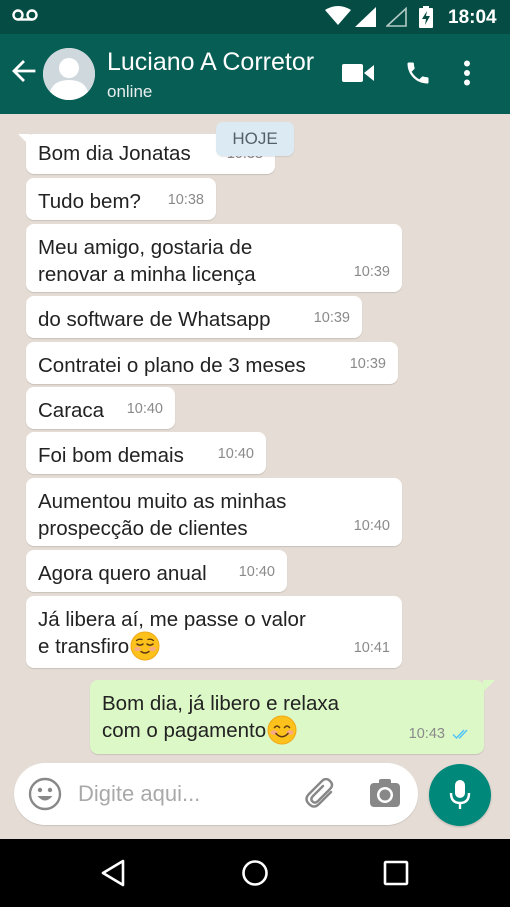 This screenshot has width=510, height=907. What do you see at coordinates (113, 873) in the screenshot?
I see `nav-back-icon` at bounding box center [113, 873].